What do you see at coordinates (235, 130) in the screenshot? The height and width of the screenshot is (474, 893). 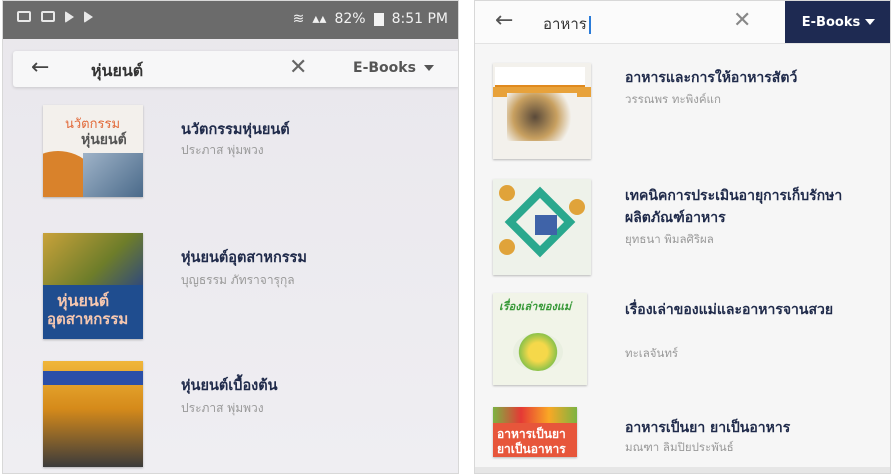 I see `book-title: นวัตกรรมหุ่นยนต์` at bounding box center [235, 130].